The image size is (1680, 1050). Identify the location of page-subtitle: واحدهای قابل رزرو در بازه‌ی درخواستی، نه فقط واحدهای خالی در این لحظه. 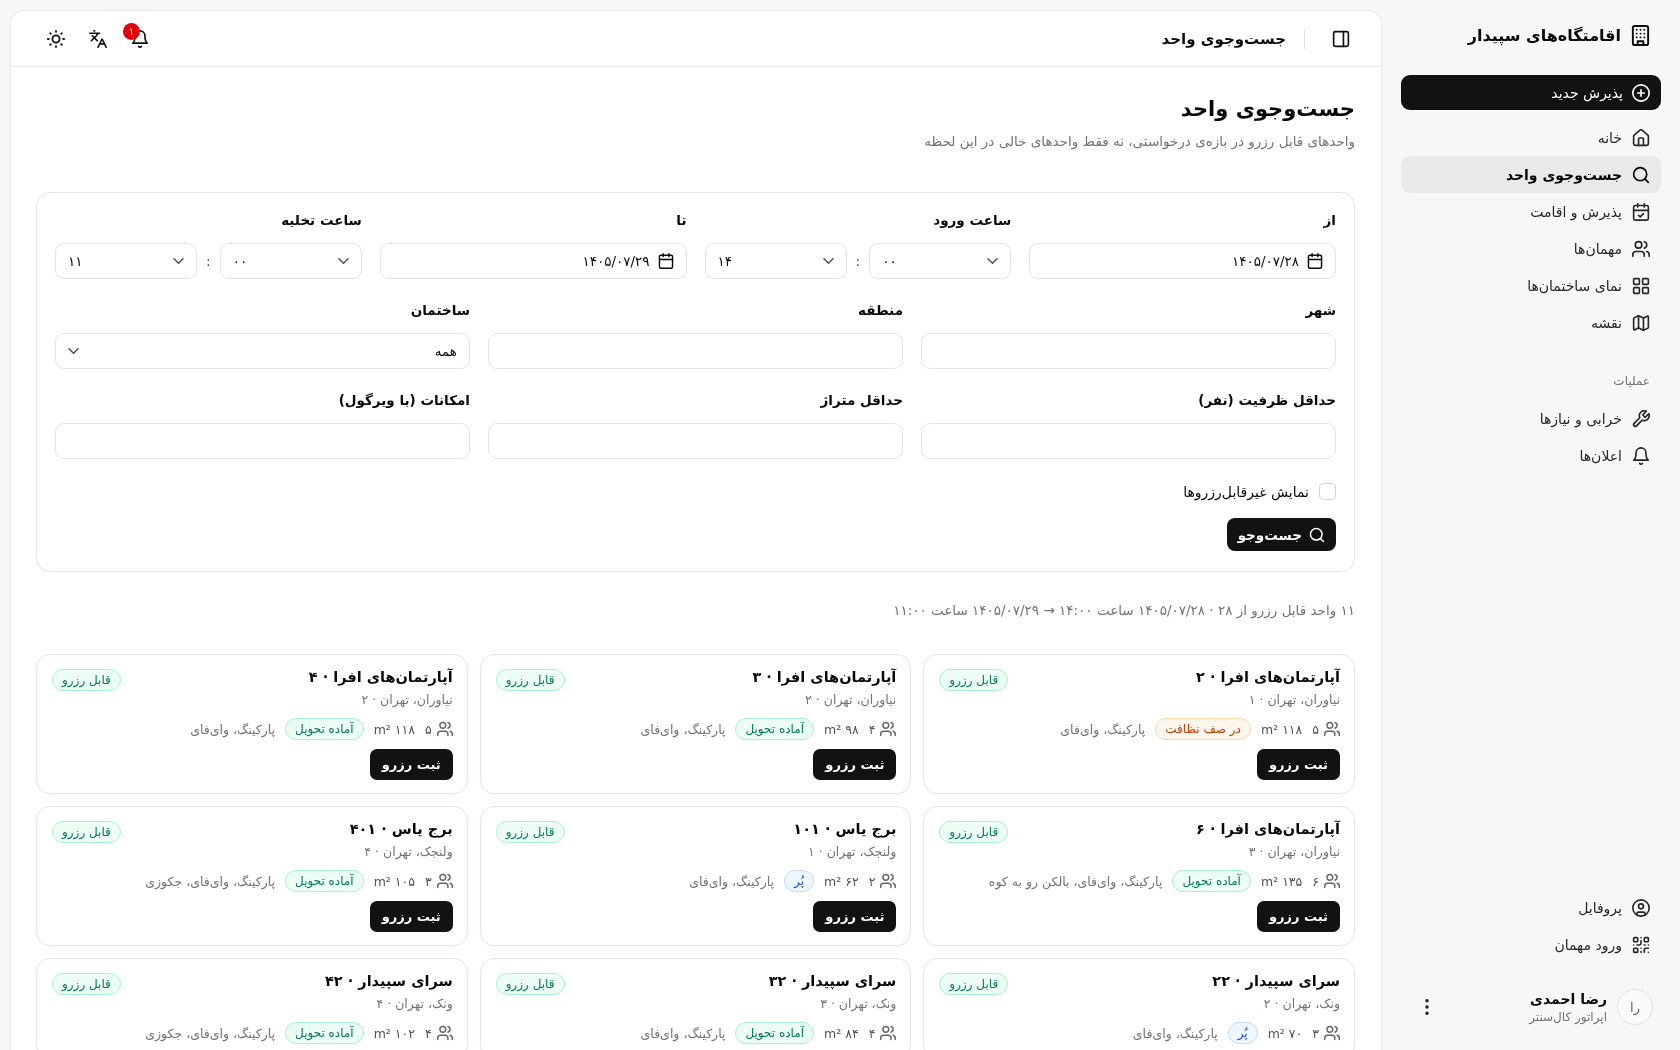
(1139, 141).